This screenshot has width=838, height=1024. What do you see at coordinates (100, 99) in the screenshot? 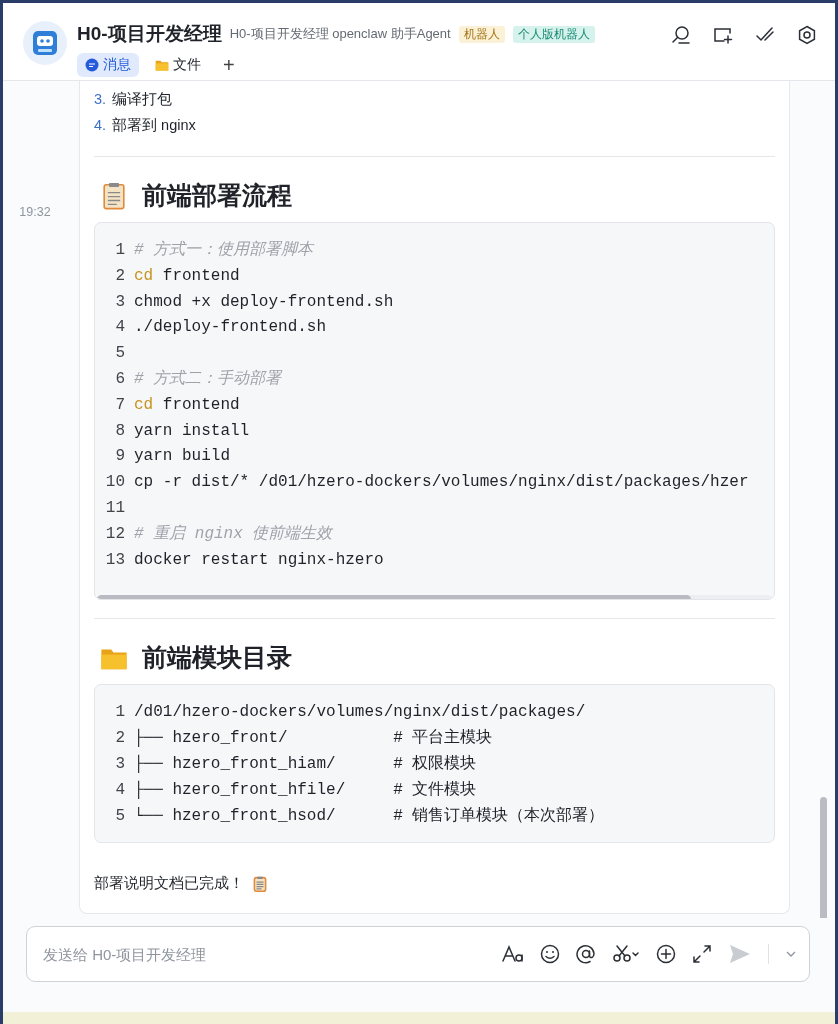
I see `list-number: 3.` at bounding box center [100, 99].